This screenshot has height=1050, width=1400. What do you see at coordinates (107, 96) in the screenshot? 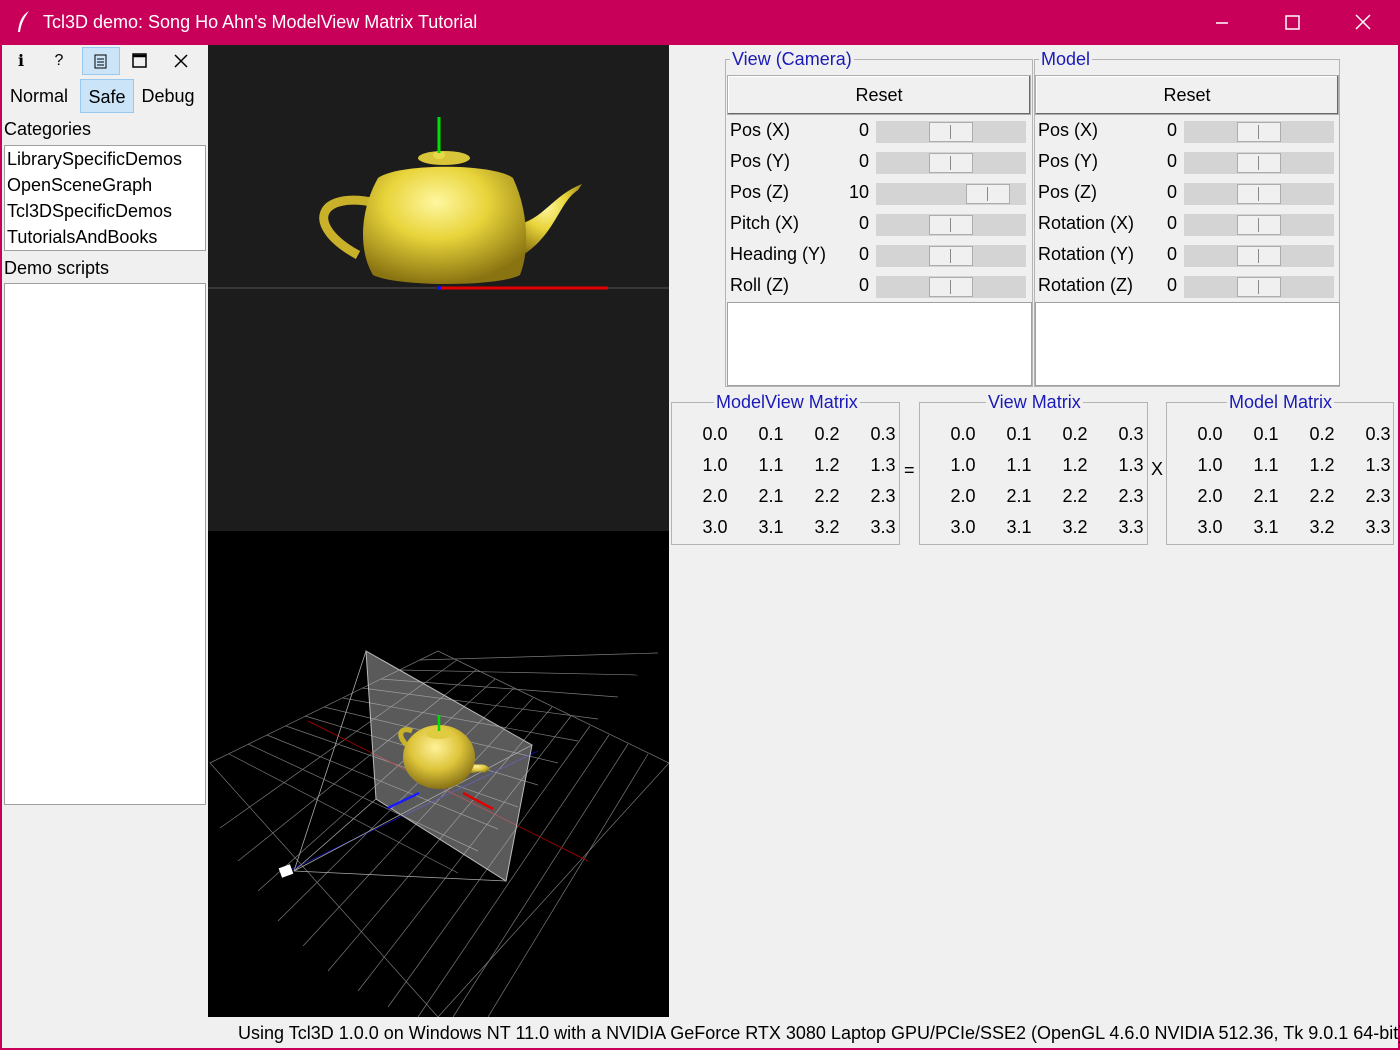
I see `mode-safe-button: Safe` at bounding box center [107, 96].